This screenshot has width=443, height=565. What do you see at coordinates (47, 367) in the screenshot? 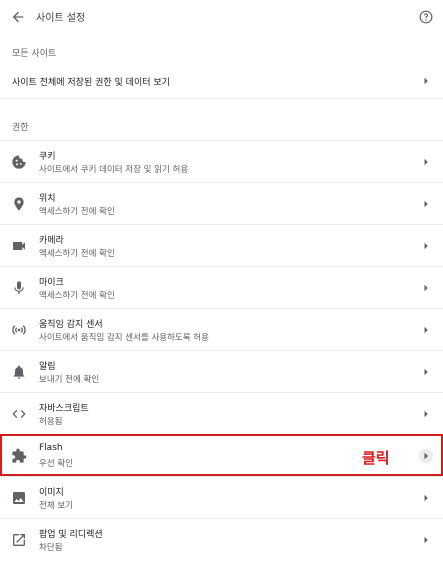
I see `permission-title: 알림` at bounding box center [47, 367].